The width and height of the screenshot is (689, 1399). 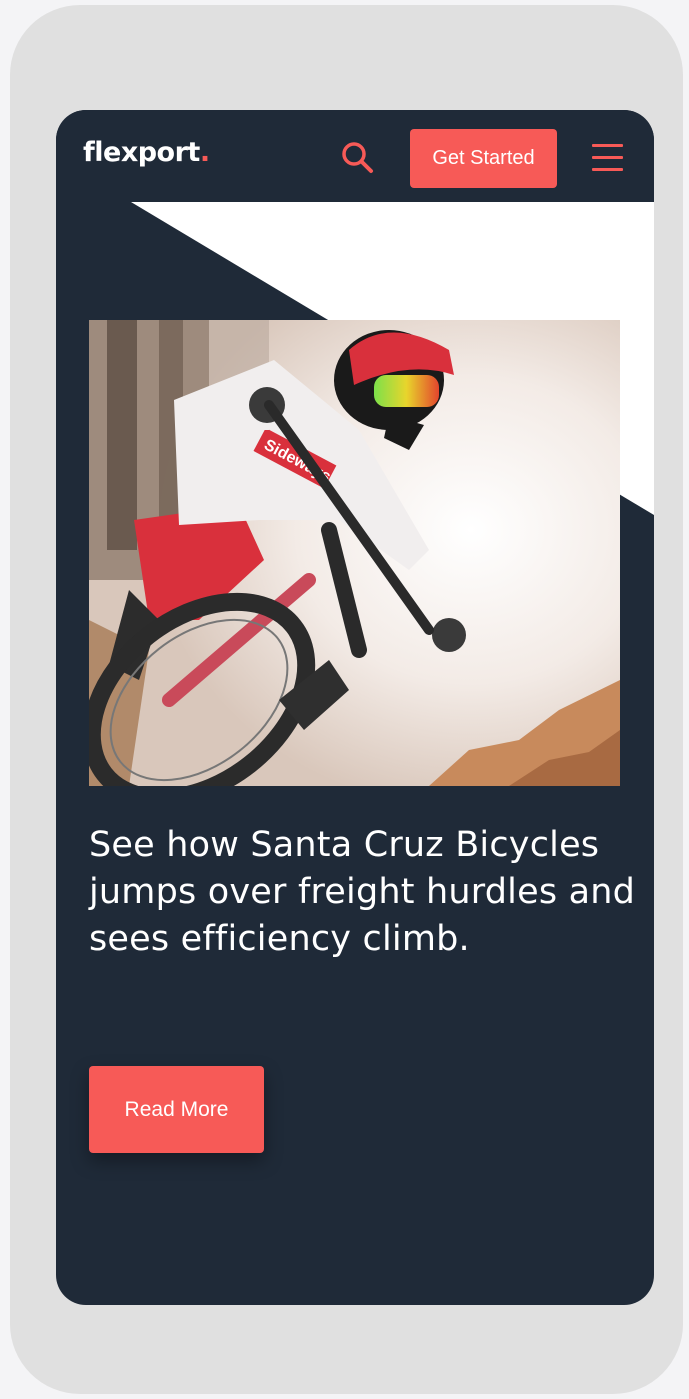 I want to click on flexport-logo: flexport., so click(x=146, y=152).